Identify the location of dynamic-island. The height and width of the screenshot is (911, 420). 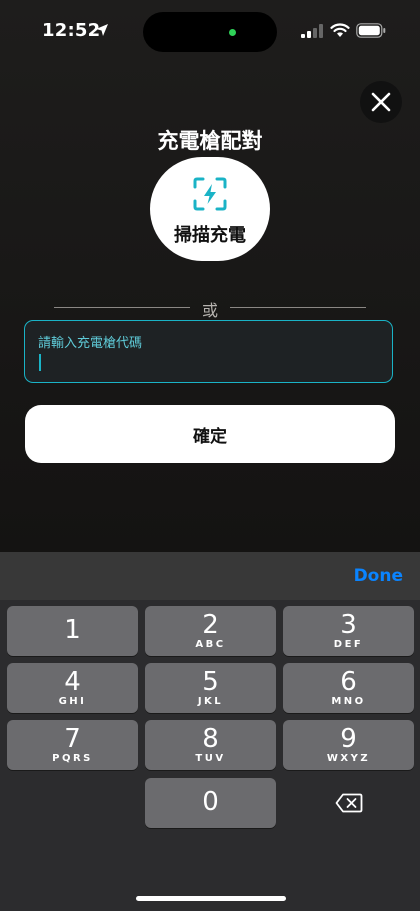
(210, 32).